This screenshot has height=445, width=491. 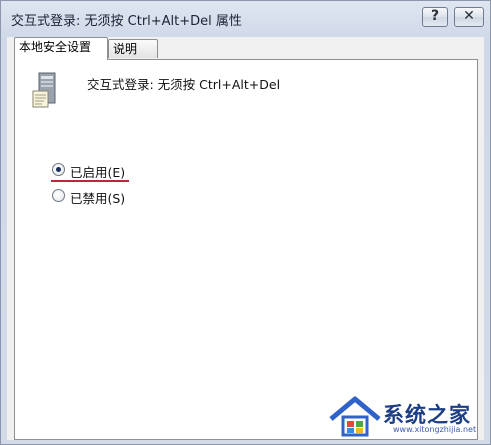 What do you see at coordinates (61, 48) in the screenshot?
I see `tab-local-security-setting: 本地安全设置` at bounding box center [61, 48].